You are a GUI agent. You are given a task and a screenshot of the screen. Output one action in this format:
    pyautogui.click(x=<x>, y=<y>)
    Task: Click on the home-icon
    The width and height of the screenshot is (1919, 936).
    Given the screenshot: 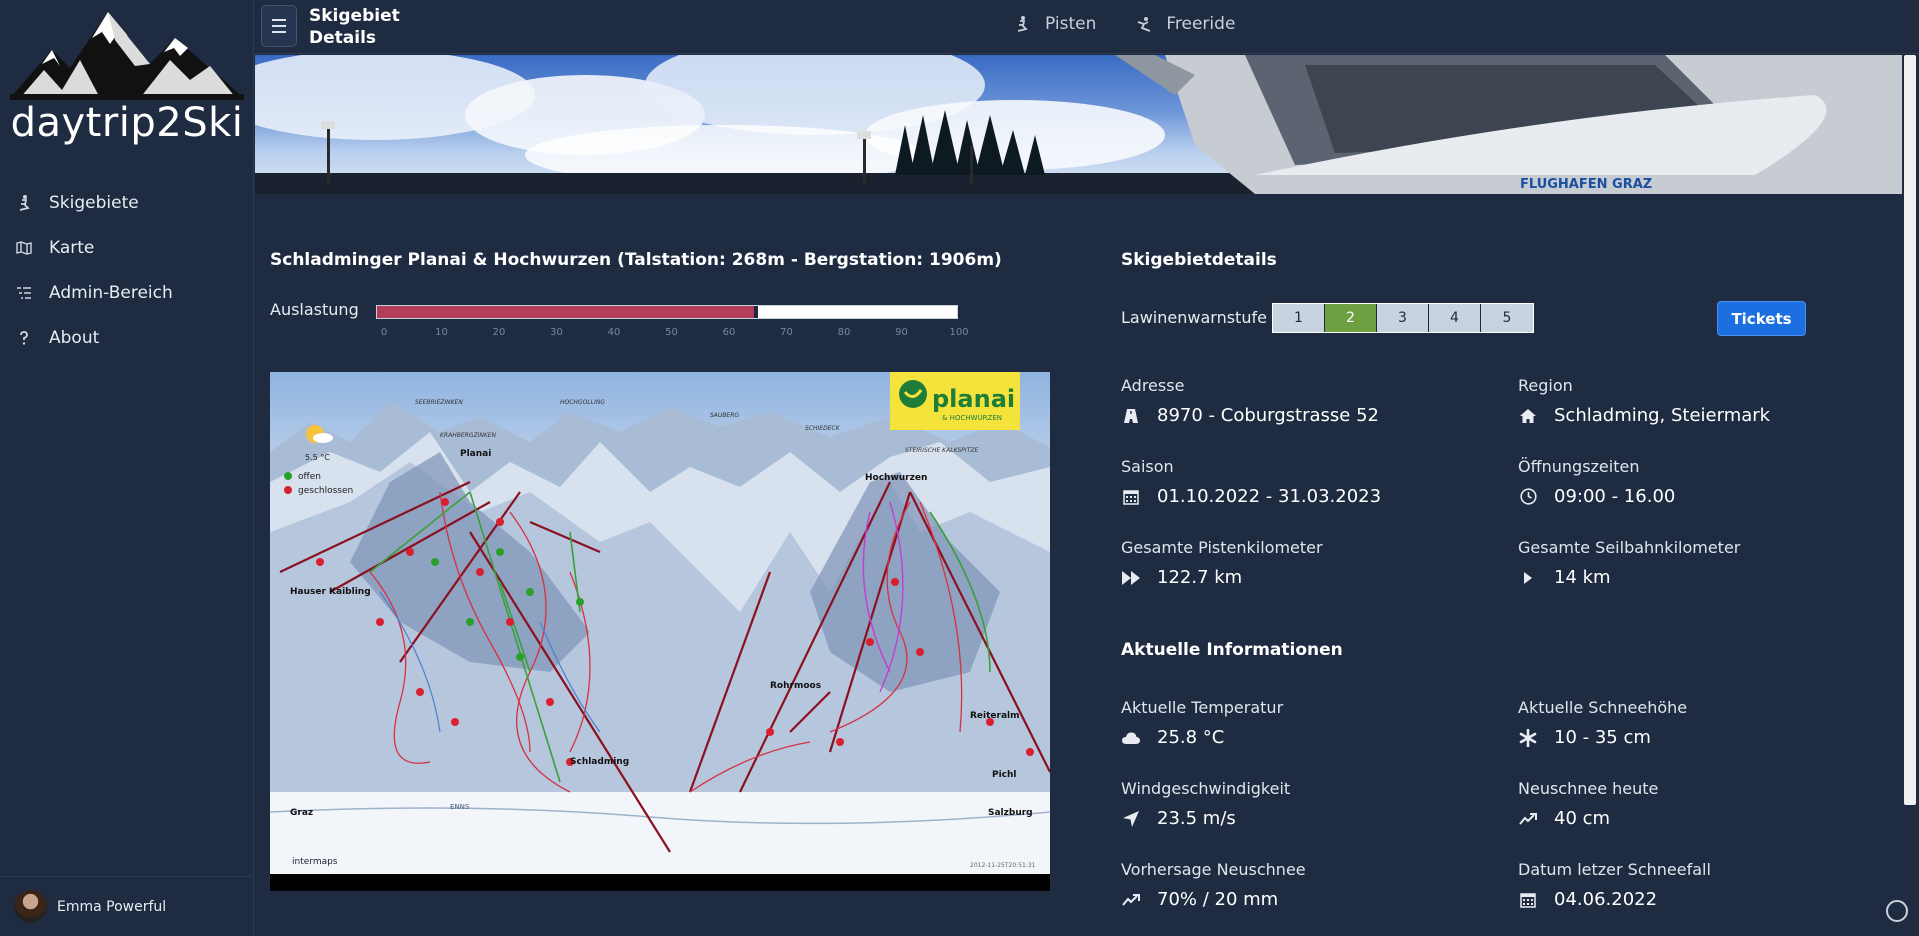 What is the action you would take?
    pyautogui.click(x=1528, y=416)
    